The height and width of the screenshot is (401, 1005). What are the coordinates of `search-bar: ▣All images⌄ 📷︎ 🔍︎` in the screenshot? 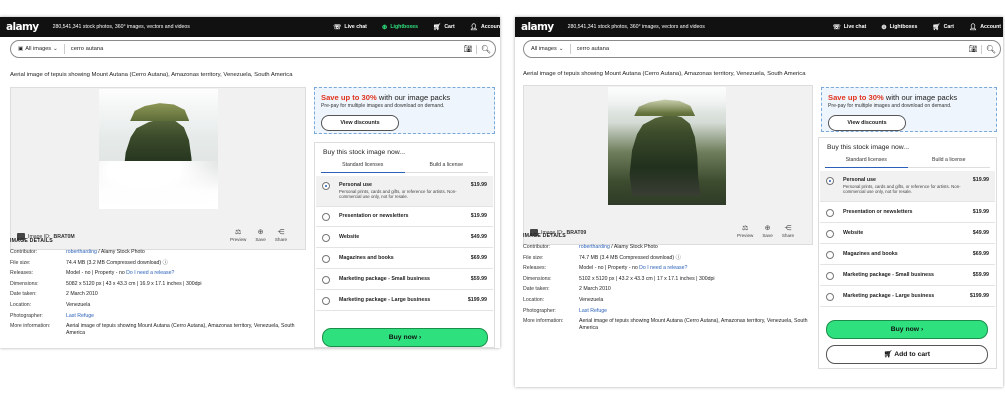 It's located at (253, 49).